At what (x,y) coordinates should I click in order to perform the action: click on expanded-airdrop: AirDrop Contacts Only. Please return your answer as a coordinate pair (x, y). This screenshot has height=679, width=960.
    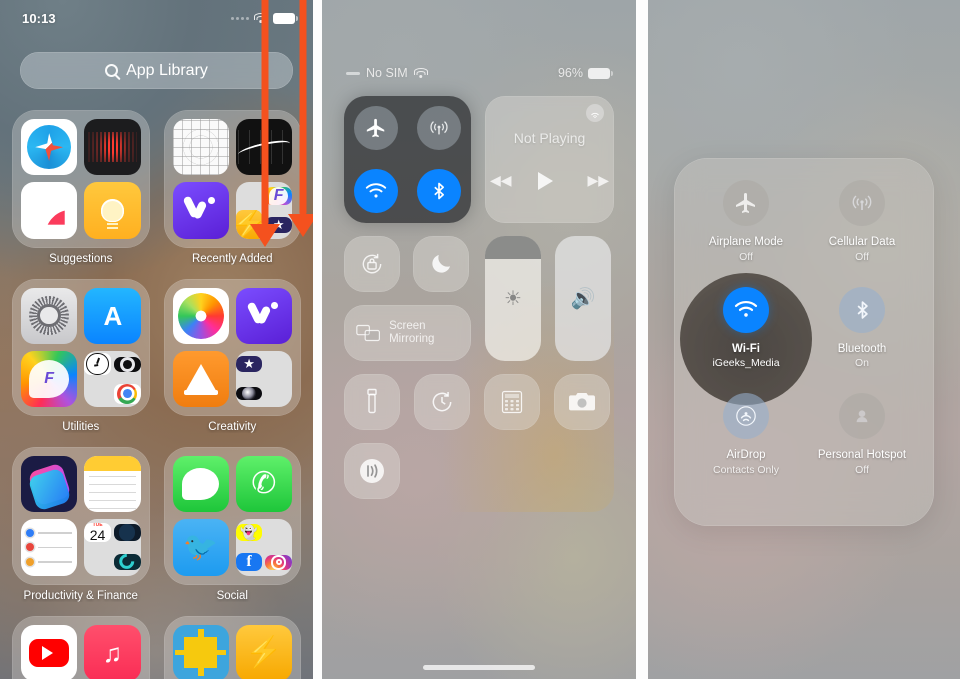
    Looking at the image, I should click on (746, 446).